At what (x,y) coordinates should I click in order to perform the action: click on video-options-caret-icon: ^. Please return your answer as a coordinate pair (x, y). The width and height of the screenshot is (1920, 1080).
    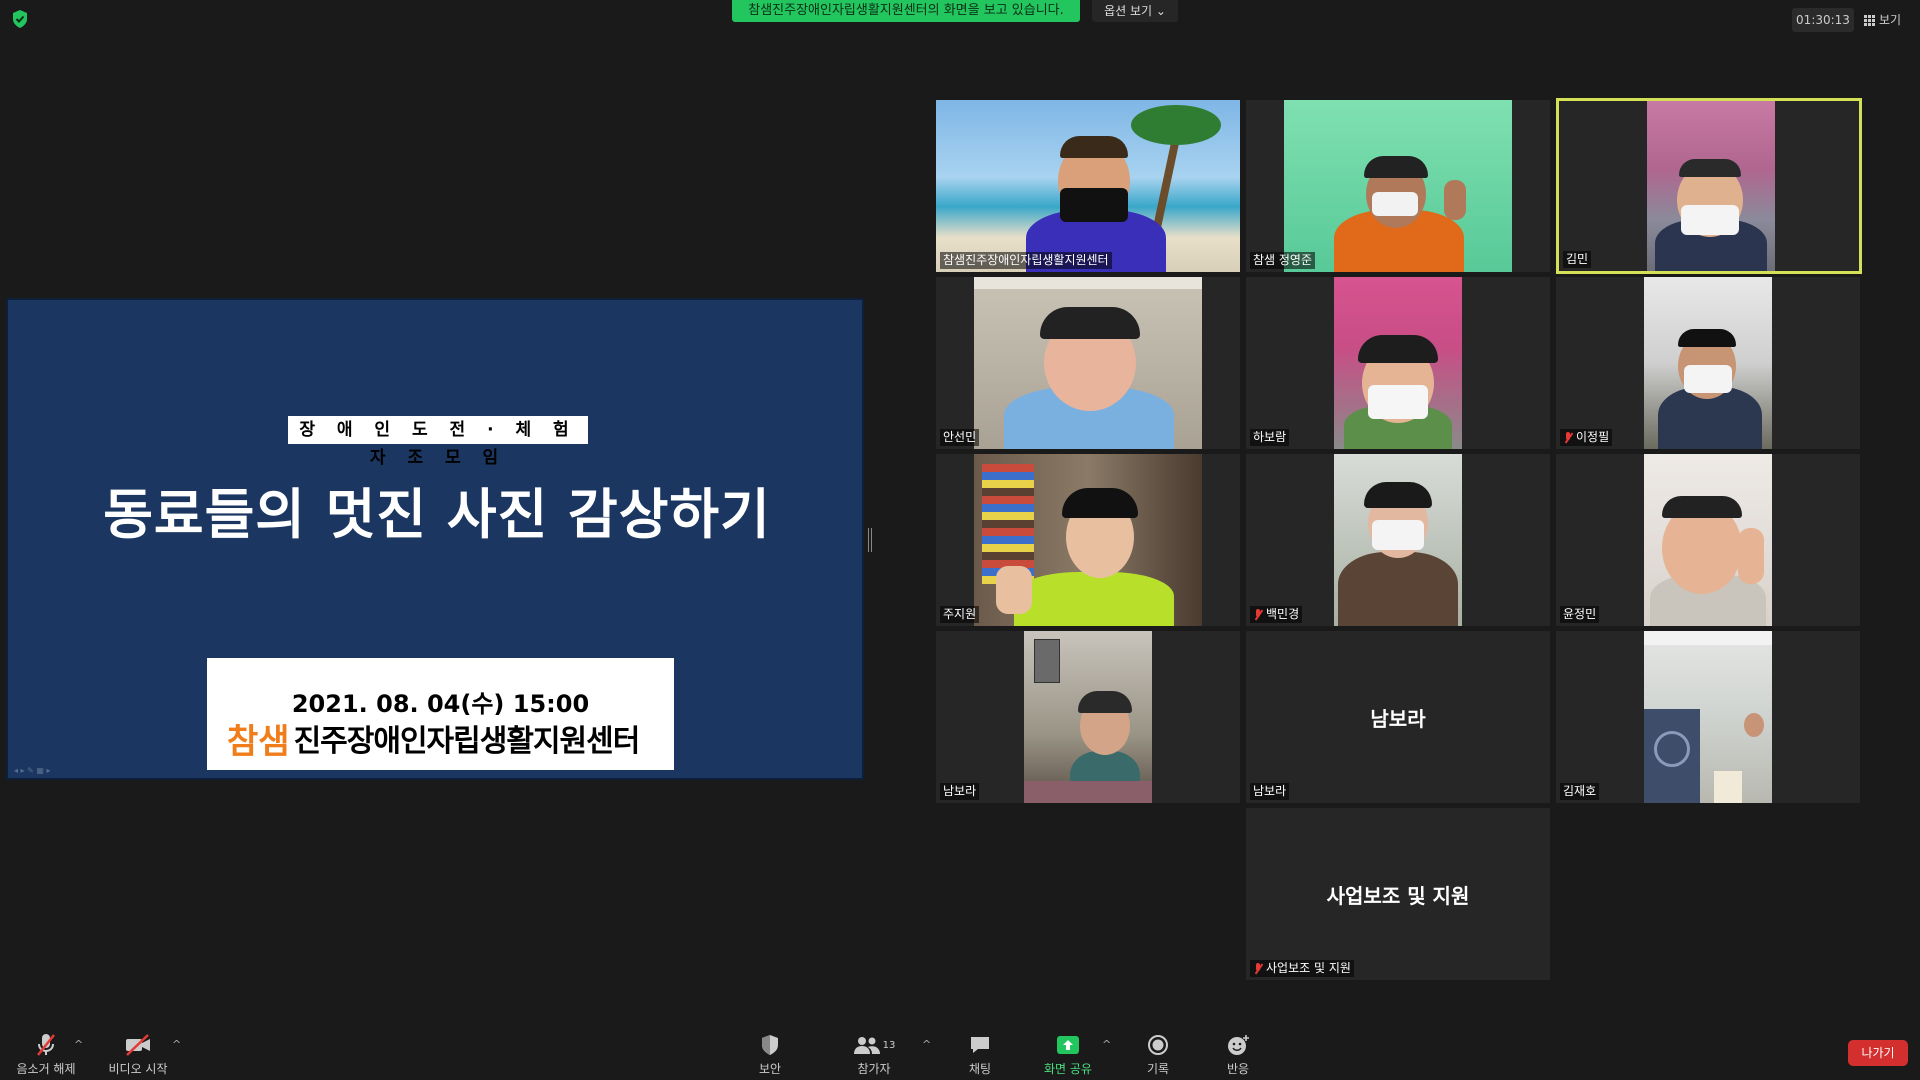
    Looking at the image, I should click on (176, 1044).